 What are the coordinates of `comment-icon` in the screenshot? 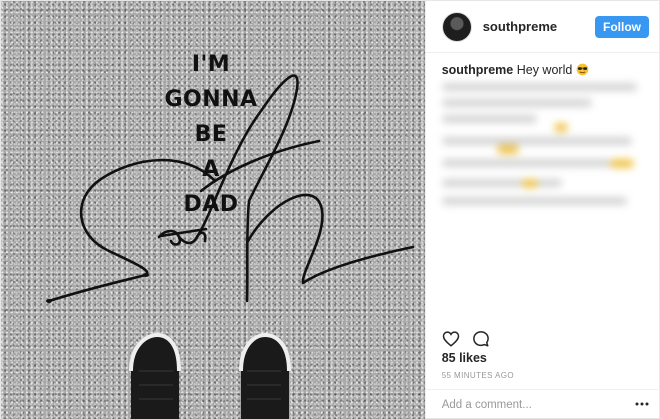 It's located at (481, 339).